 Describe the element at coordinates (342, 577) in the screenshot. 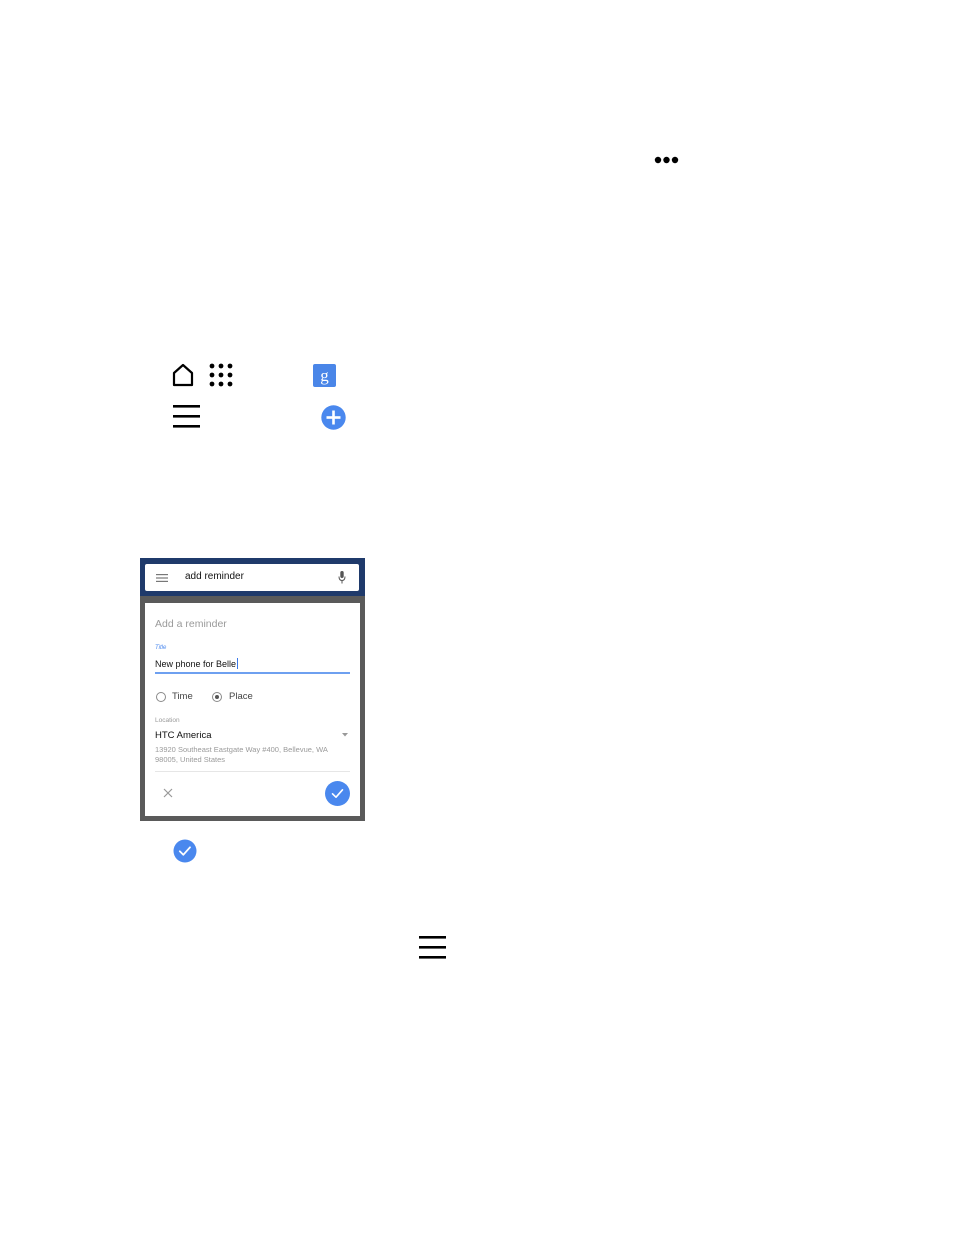

I see `microphone-icon` at that location.